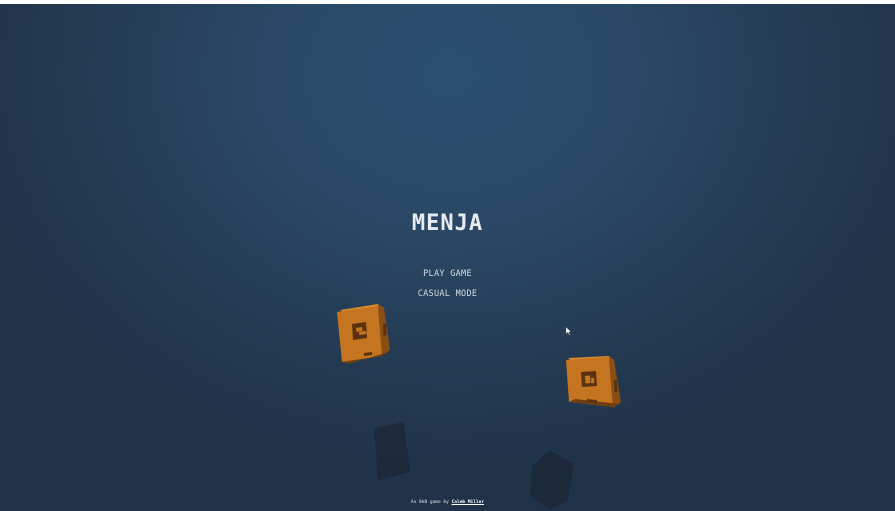  I want to click on orange-cube-right, so click(594, 383).